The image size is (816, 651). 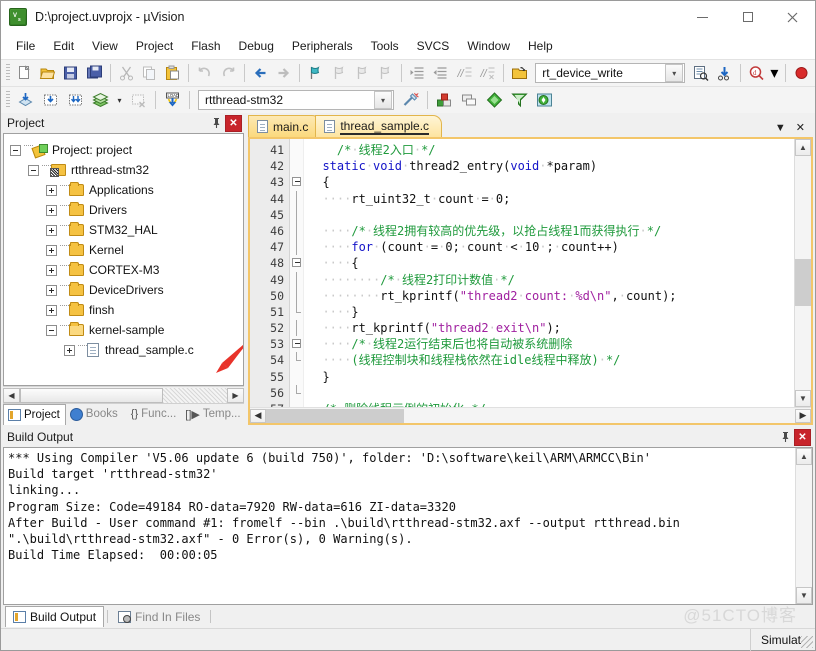 I want to click on code-line: ····{, so click(x=549, y=263).